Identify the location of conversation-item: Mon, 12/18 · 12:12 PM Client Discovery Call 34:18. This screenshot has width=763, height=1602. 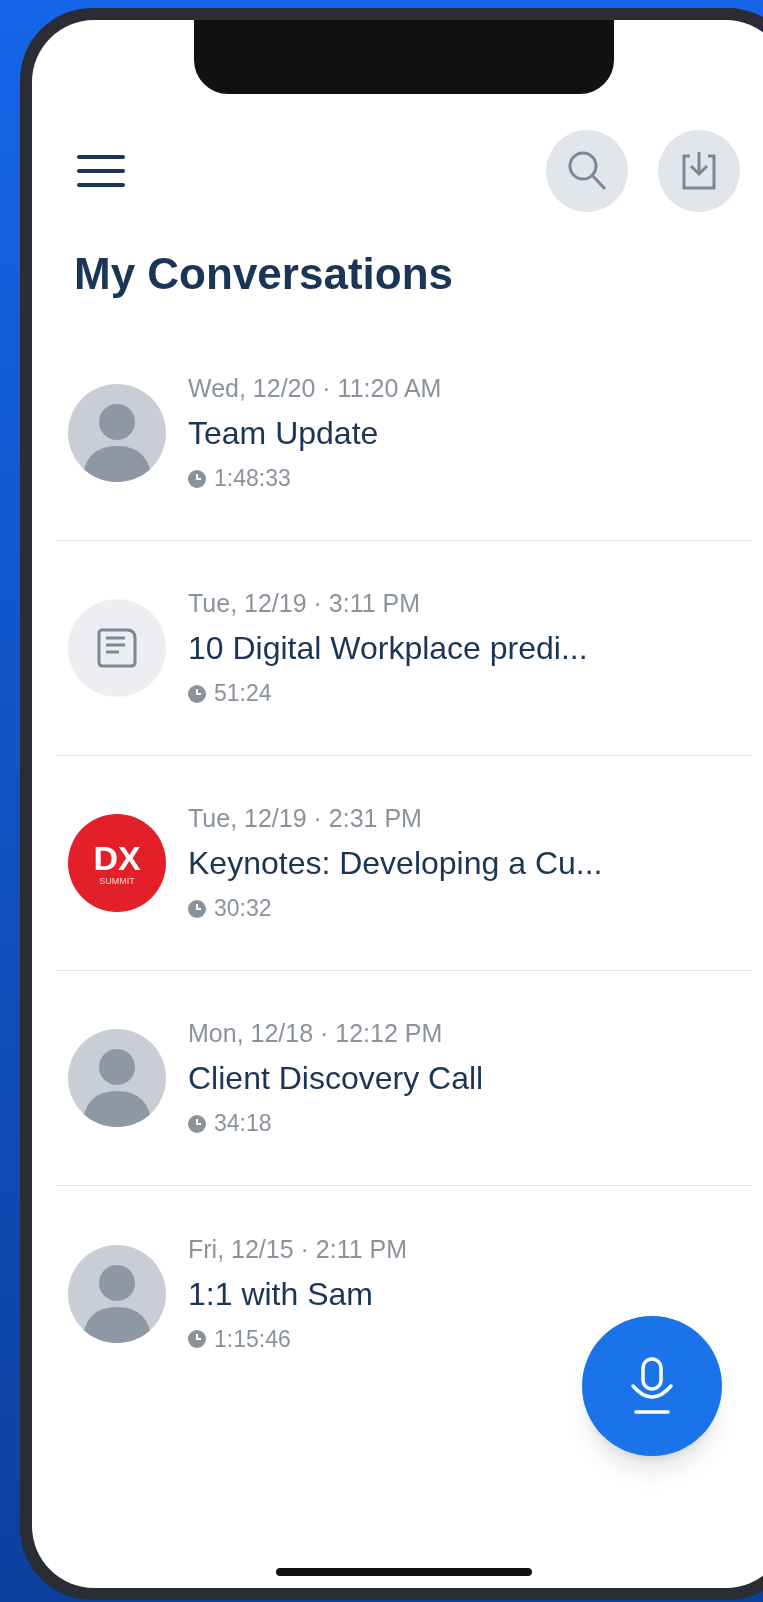
(404, 1078).